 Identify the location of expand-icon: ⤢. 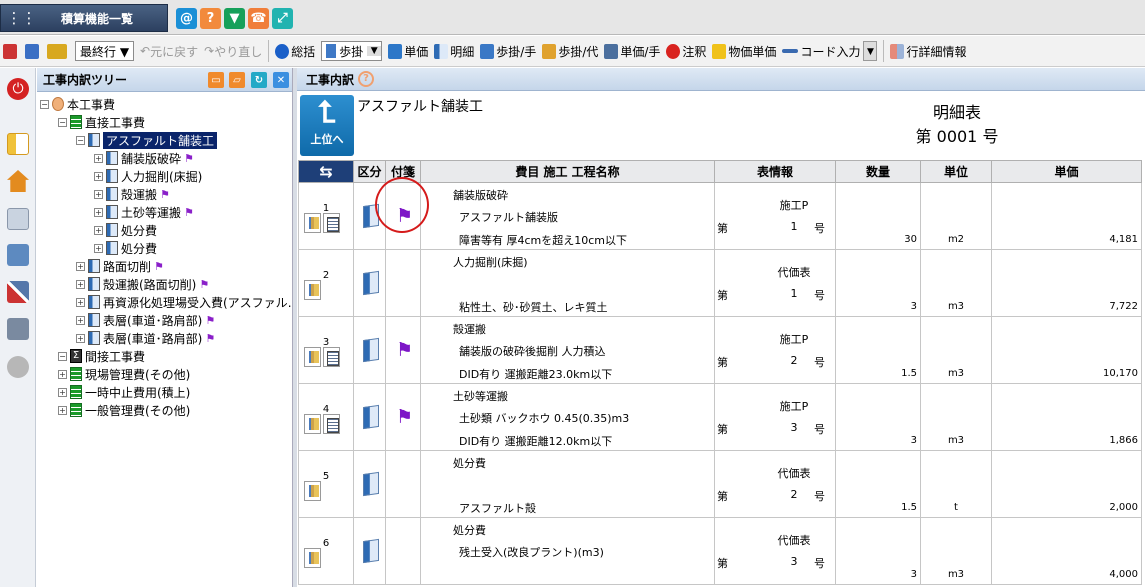
(282, 18).